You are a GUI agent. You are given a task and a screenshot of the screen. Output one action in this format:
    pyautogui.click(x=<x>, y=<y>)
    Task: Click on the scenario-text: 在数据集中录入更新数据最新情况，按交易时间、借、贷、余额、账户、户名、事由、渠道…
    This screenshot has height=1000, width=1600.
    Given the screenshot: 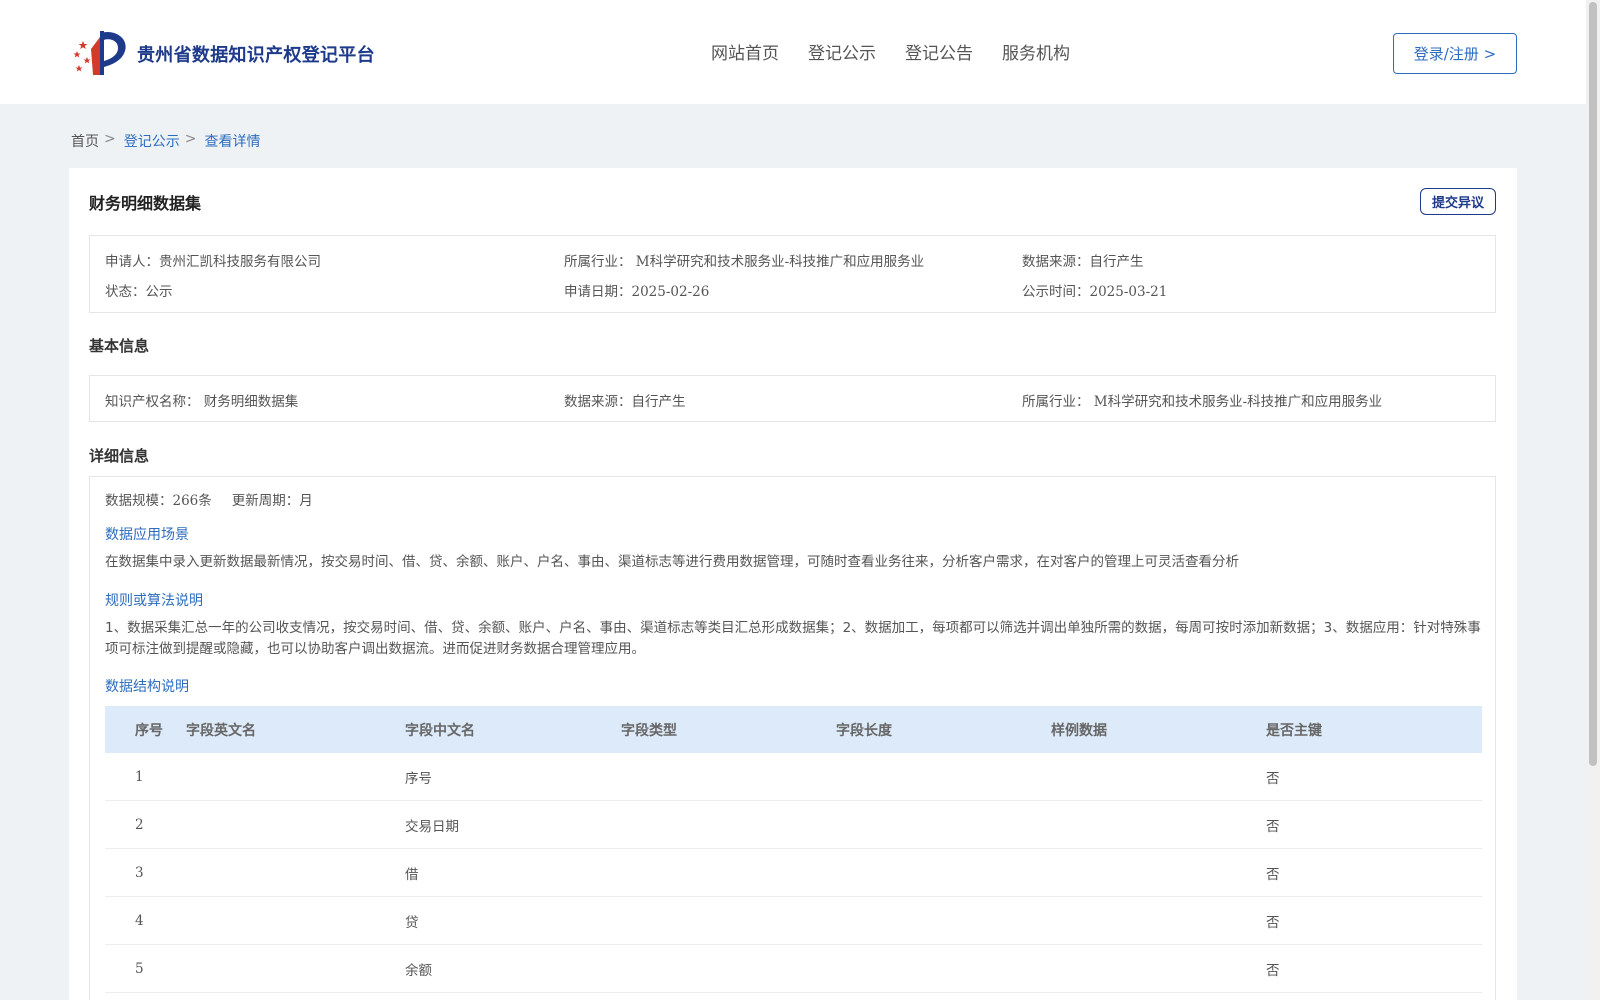 What is the action you would take?
    pyautogui.click(x=672, y=562)
    